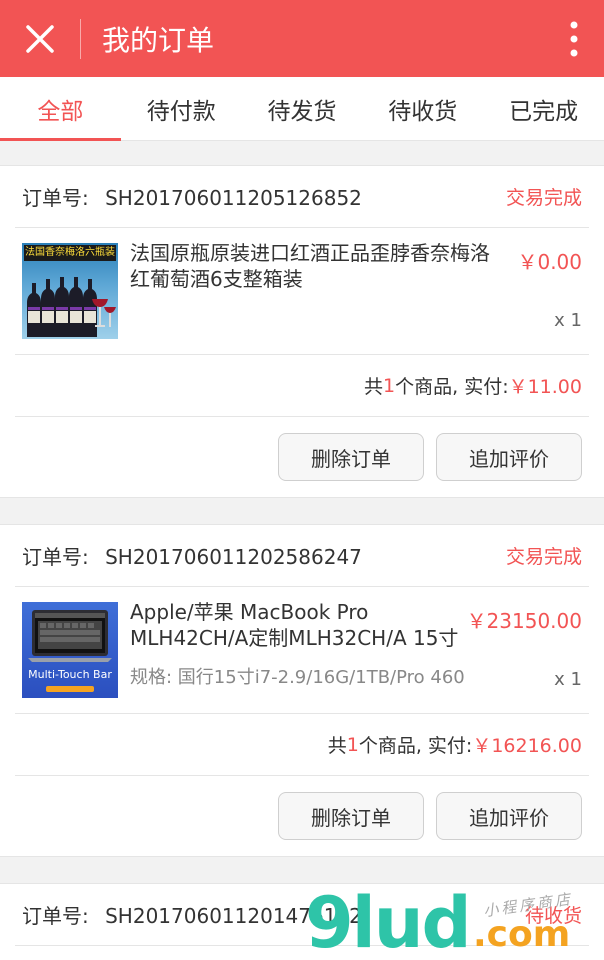  I want to click on close-icon, so click(40, 38).